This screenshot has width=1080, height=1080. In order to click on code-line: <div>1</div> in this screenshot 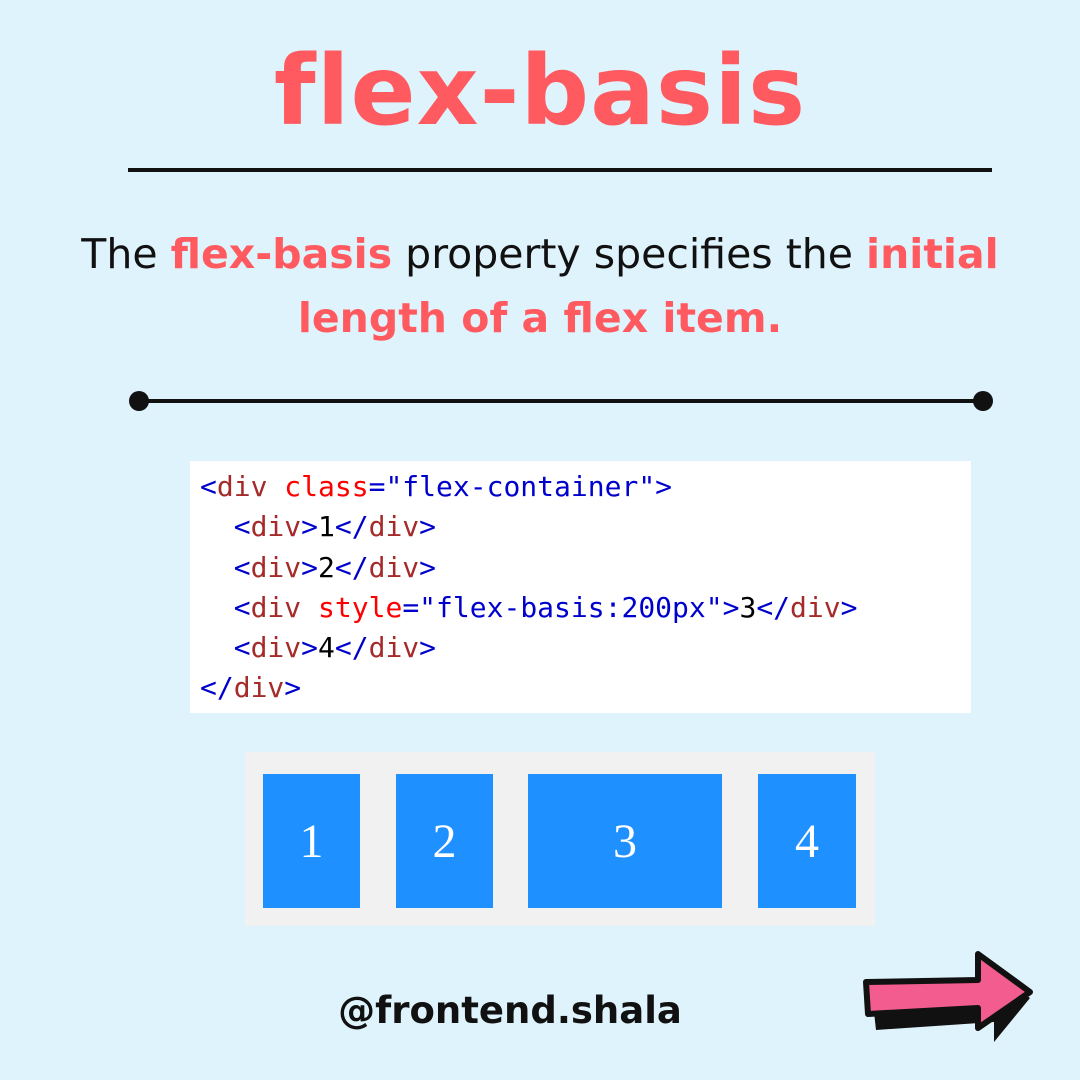, I will do `click(585, 527)`.